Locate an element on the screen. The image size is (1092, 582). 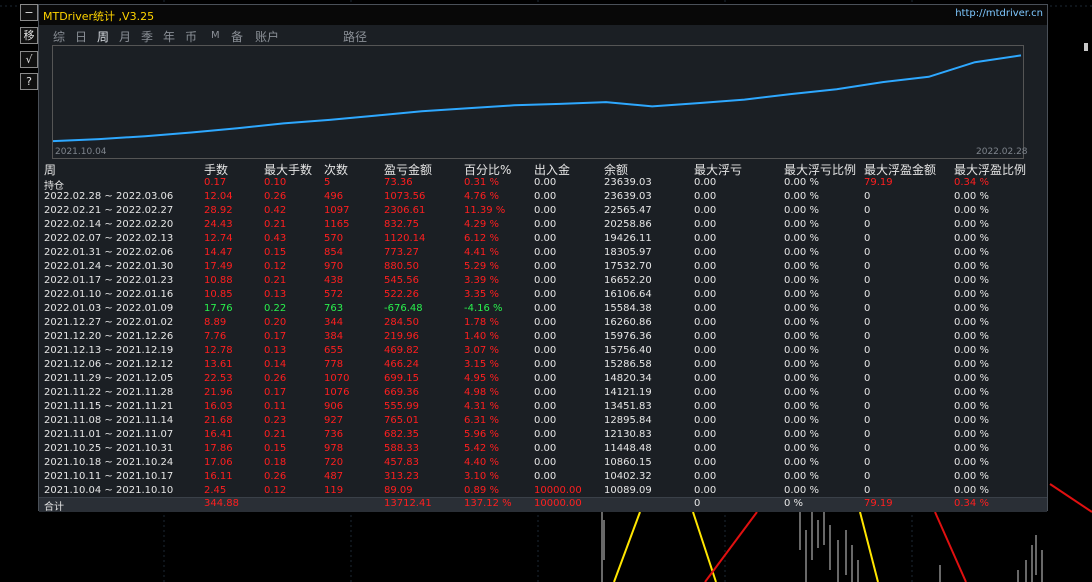
tab-summary: 综 is located at coordinates (59, 36).